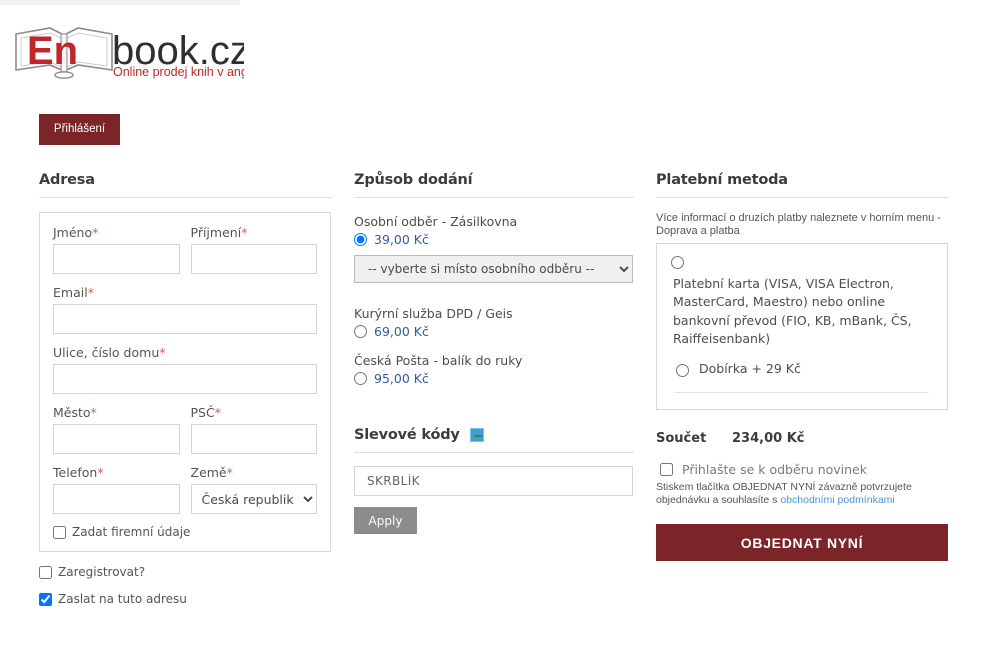 This screenshot has width=1000, height=657. Describe the element at coordinates (70, 292) in the screenshot. I see `email-label-text: Email` at that location.